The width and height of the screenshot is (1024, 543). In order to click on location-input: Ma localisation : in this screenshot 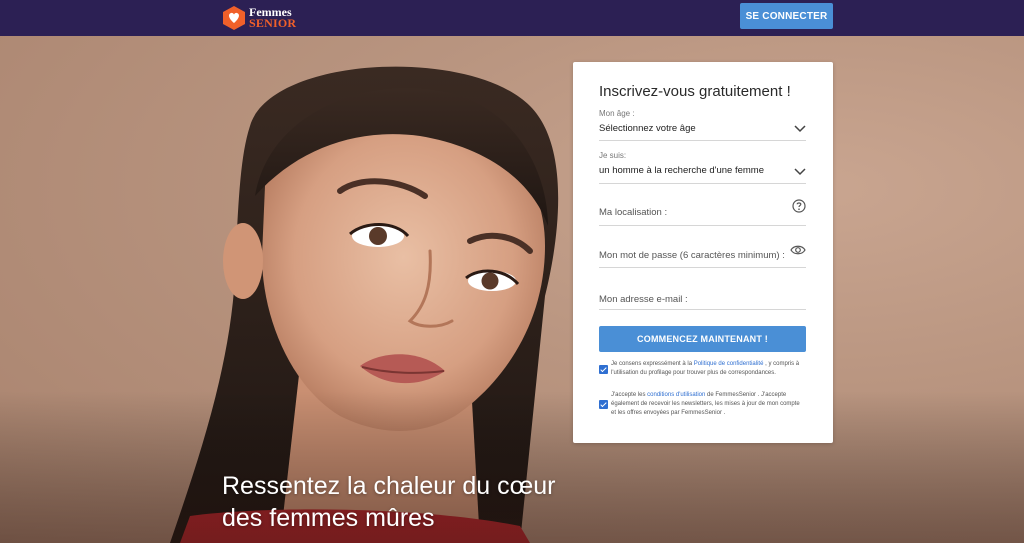, I will do `click(702, 212)`.